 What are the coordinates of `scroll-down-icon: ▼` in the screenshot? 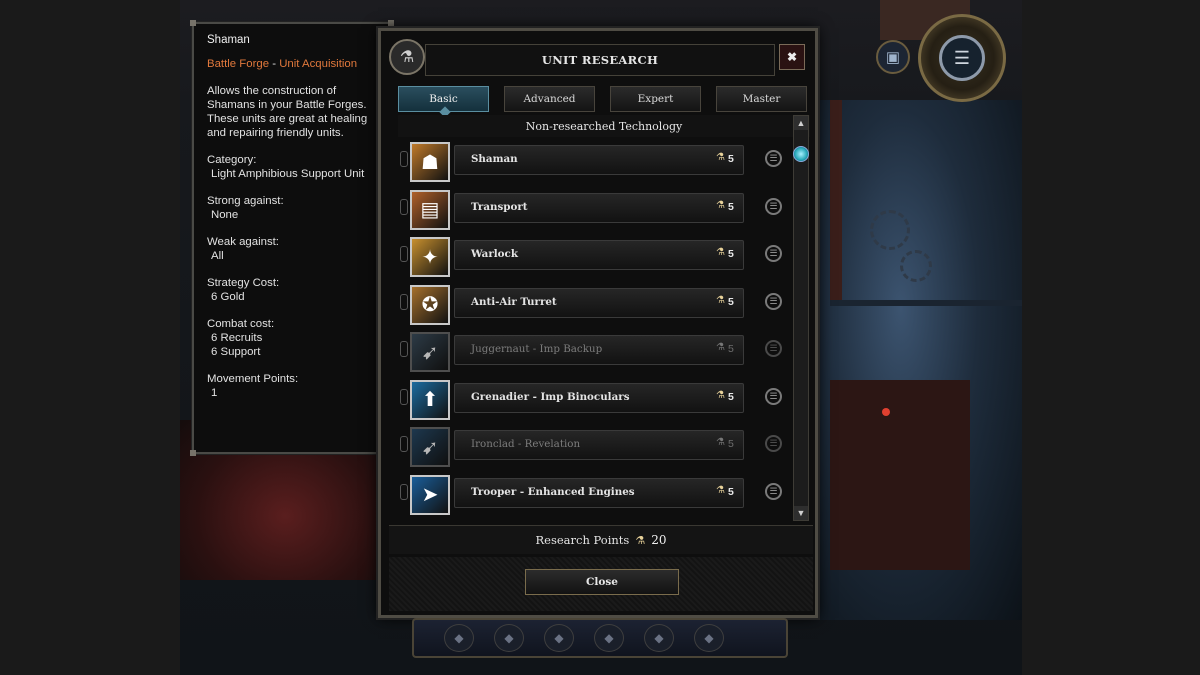 It's located at (801, 513).